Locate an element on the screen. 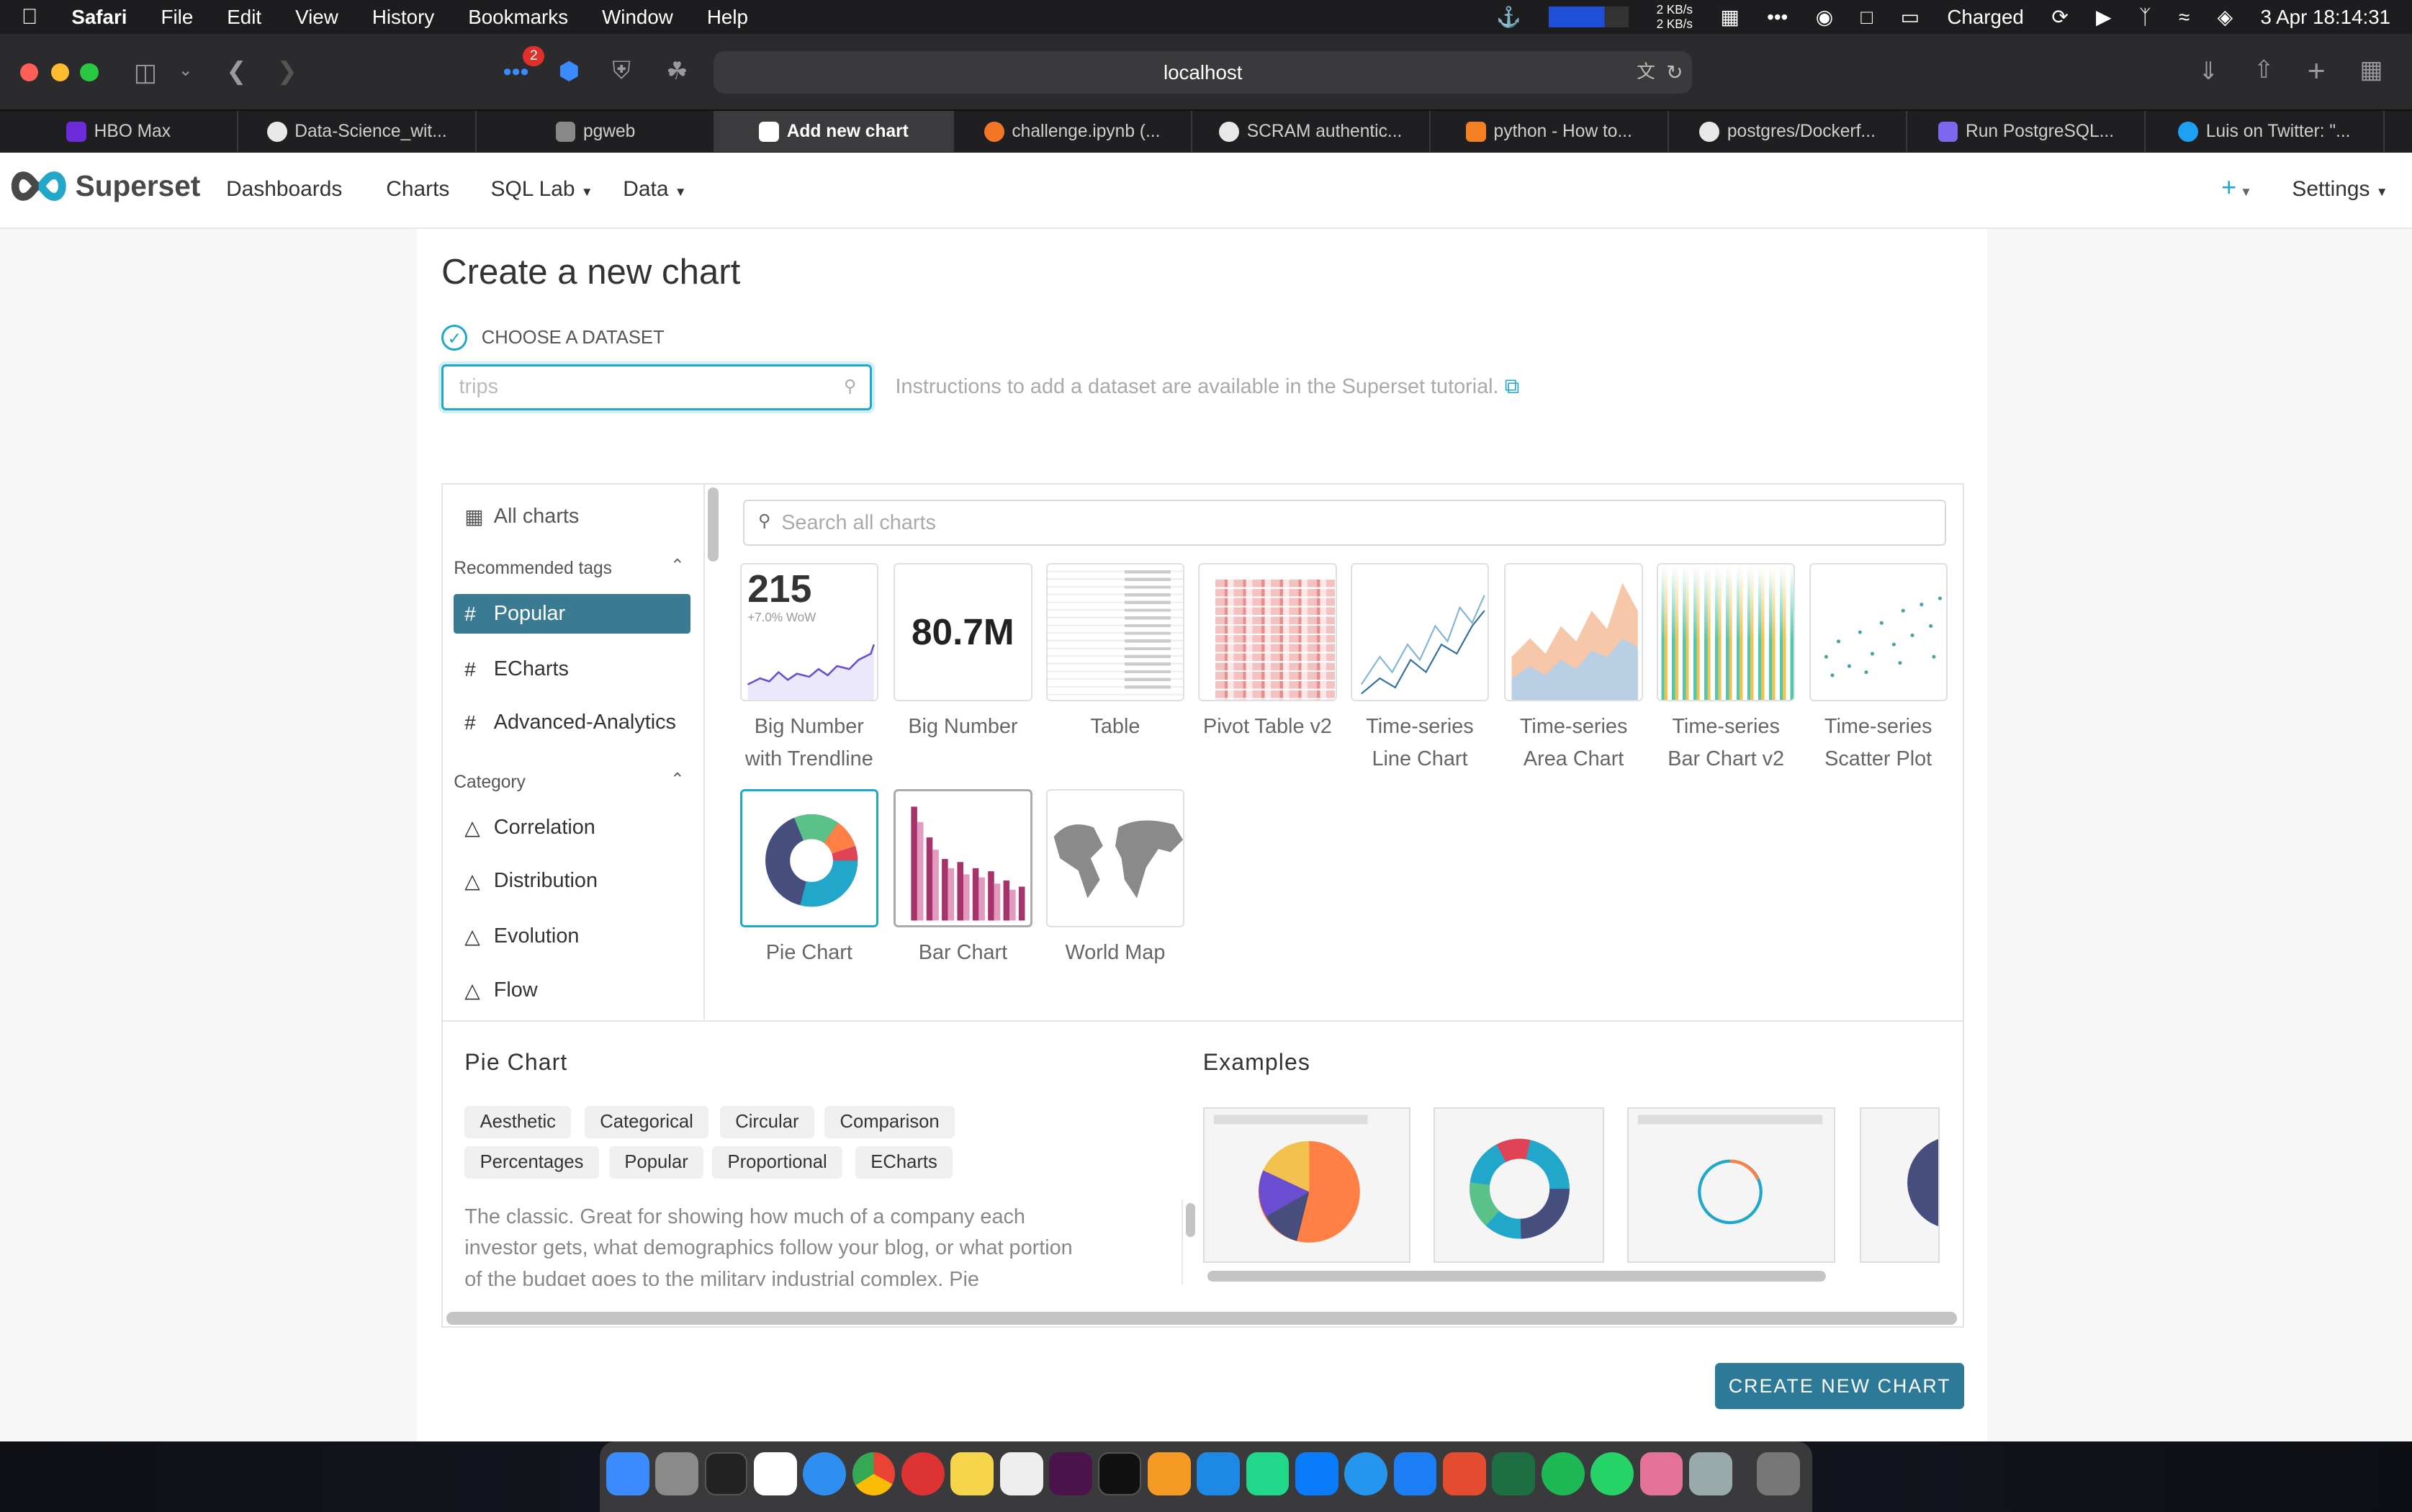 Image resolution: width=2412 pixels, height=1512 pixels. description-scrollbar is located at coordinates (1191, 1219).